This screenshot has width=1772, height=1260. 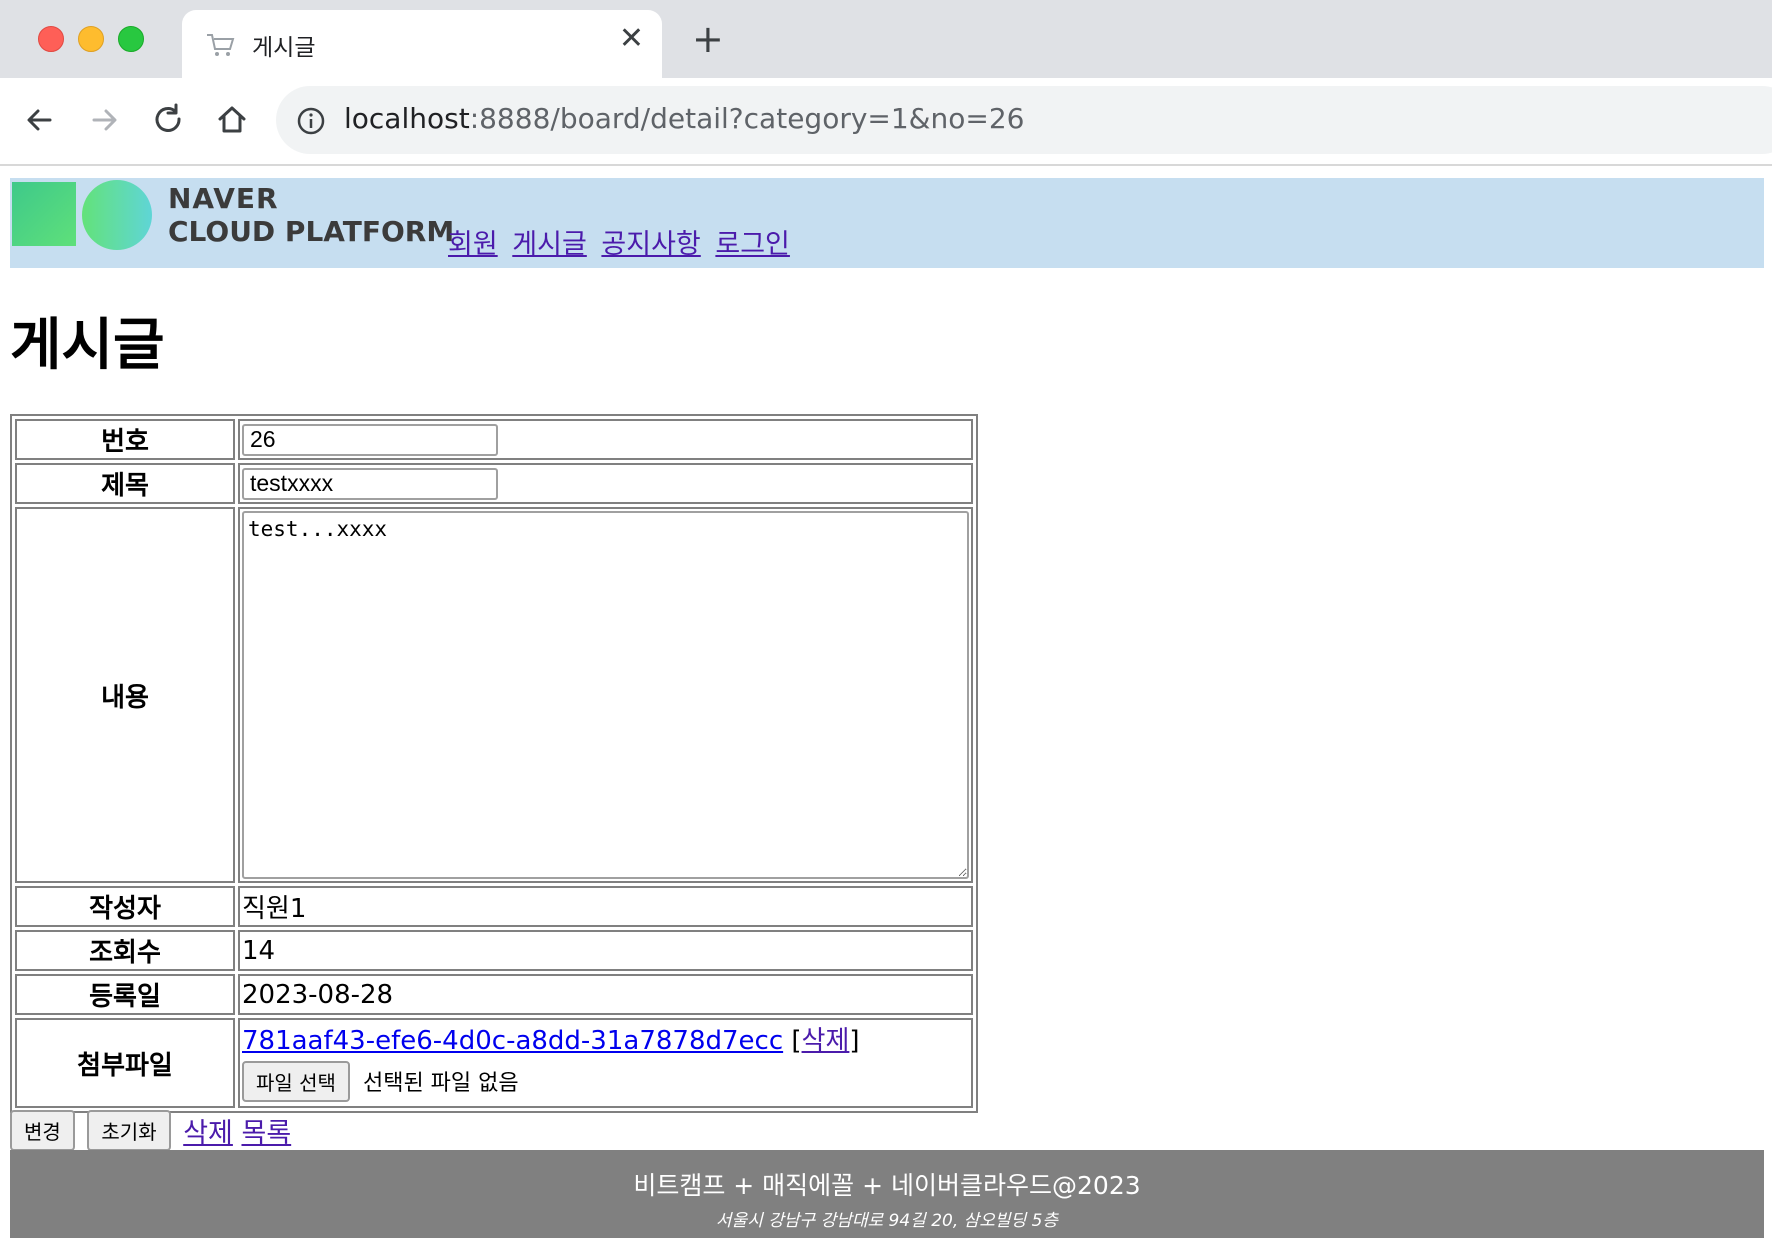 I want to click on nav-link-member: 회원, so click(x=473, y=244).